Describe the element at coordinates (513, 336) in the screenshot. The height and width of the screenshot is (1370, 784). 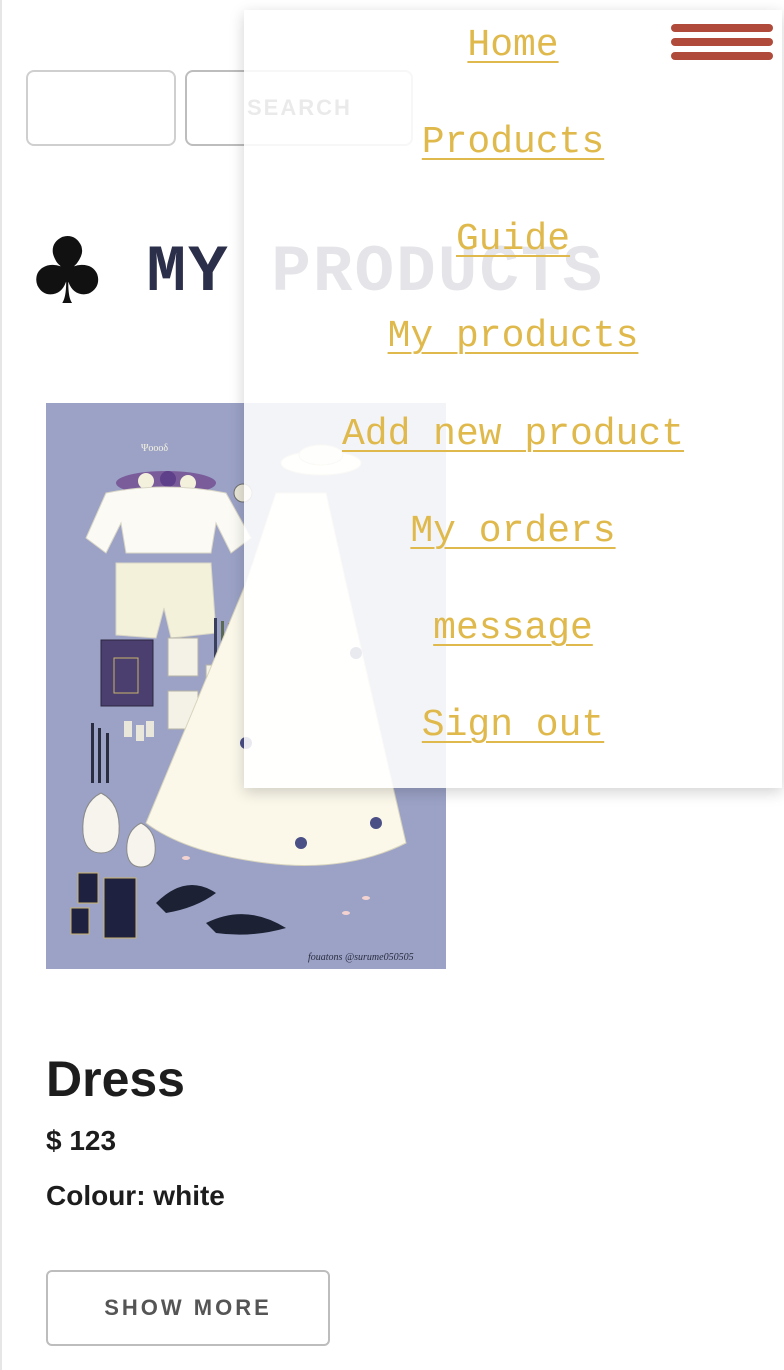
I see `nav-link-my-products: My products` at that location.